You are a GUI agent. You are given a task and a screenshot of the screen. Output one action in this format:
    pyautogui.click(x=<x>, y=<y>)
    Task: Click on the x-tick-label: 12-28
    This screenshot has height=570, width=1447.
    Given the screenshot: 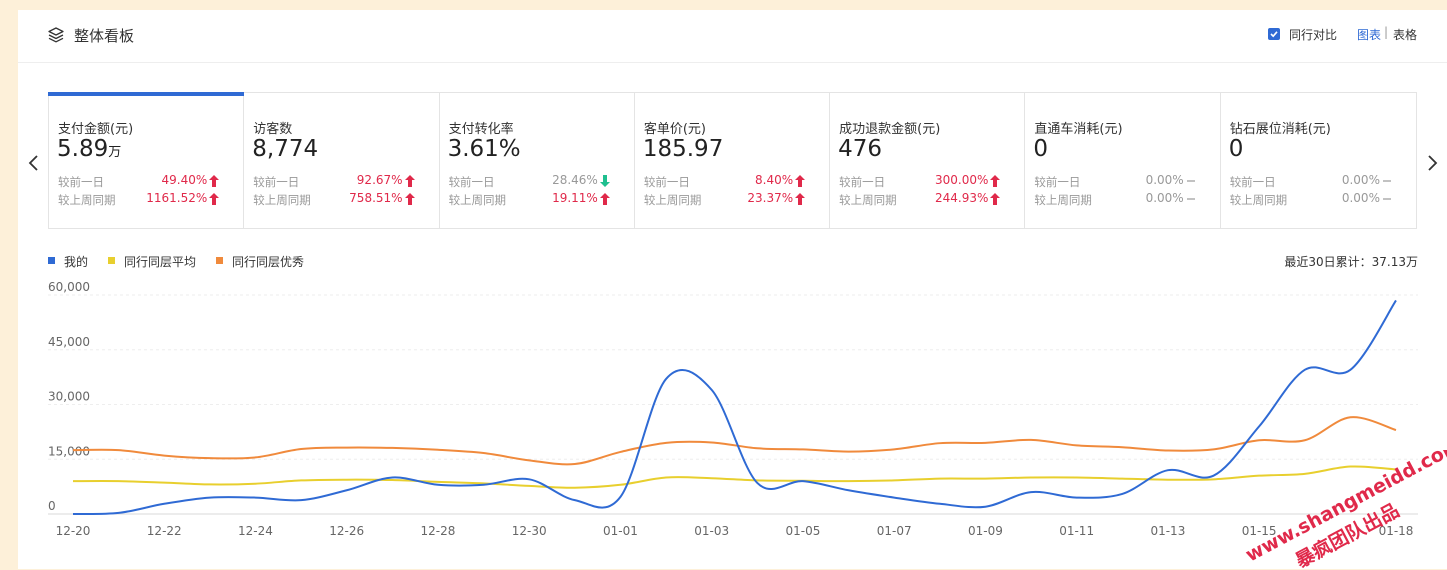 What is the action you would take?
    pyautogui.click(x=438, y=531)
    